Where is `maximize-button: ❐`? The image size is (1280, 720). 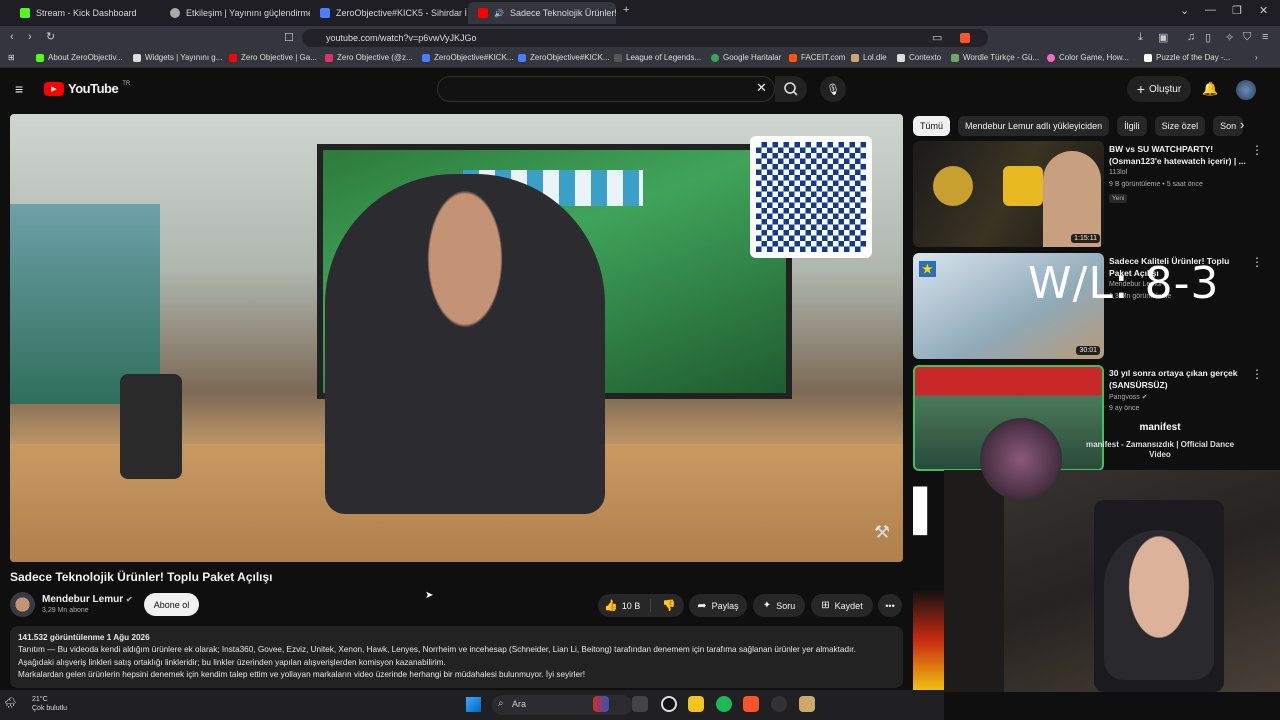
maximize-button: ❐ is located at coordinates (1237, 10).